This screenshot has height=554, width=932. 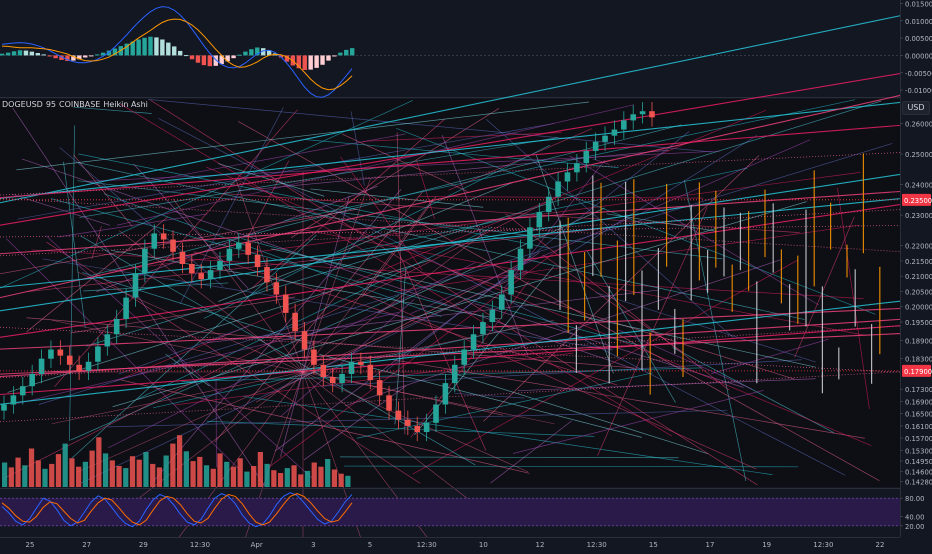 I want to click on price-axis-tick-label: 0.15700, so click(x=918, y=439).